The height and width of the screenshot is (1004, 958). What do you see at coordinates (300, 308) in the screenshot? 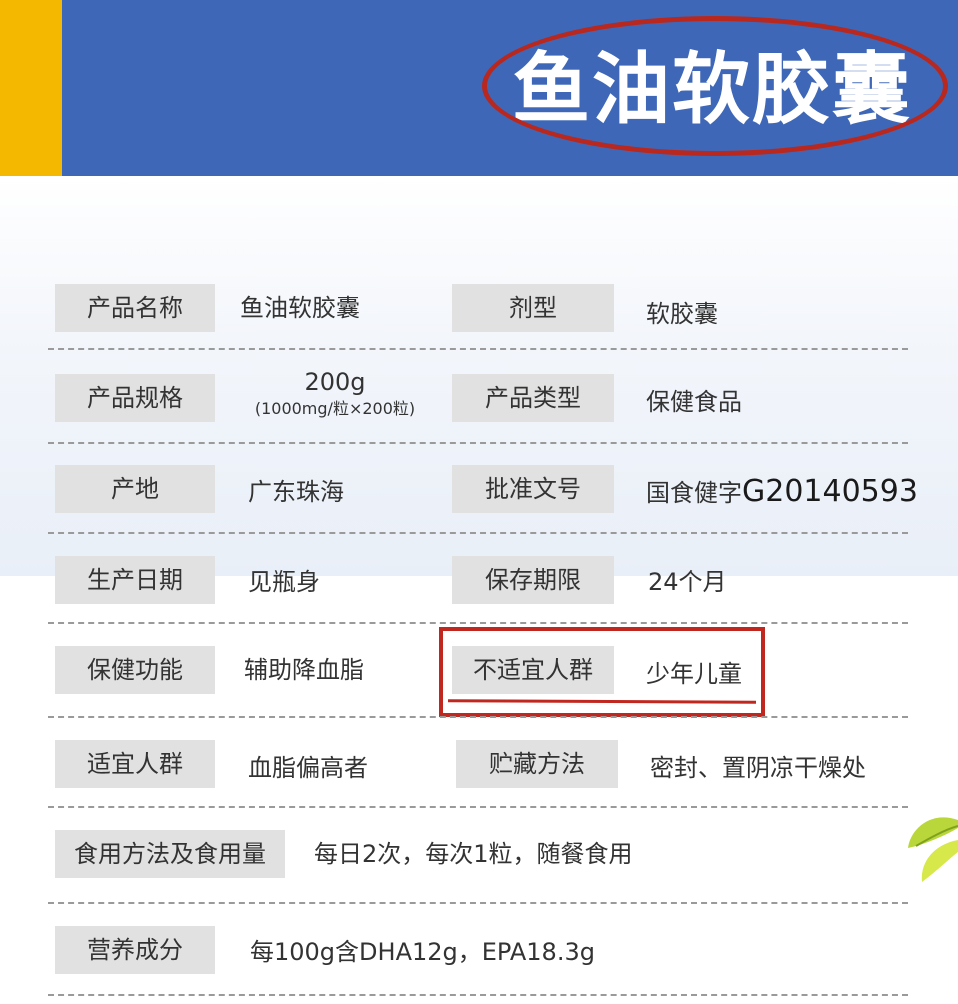
I see `value-product-name: 鱼油软胶囊` at bounding box center [300, 308].